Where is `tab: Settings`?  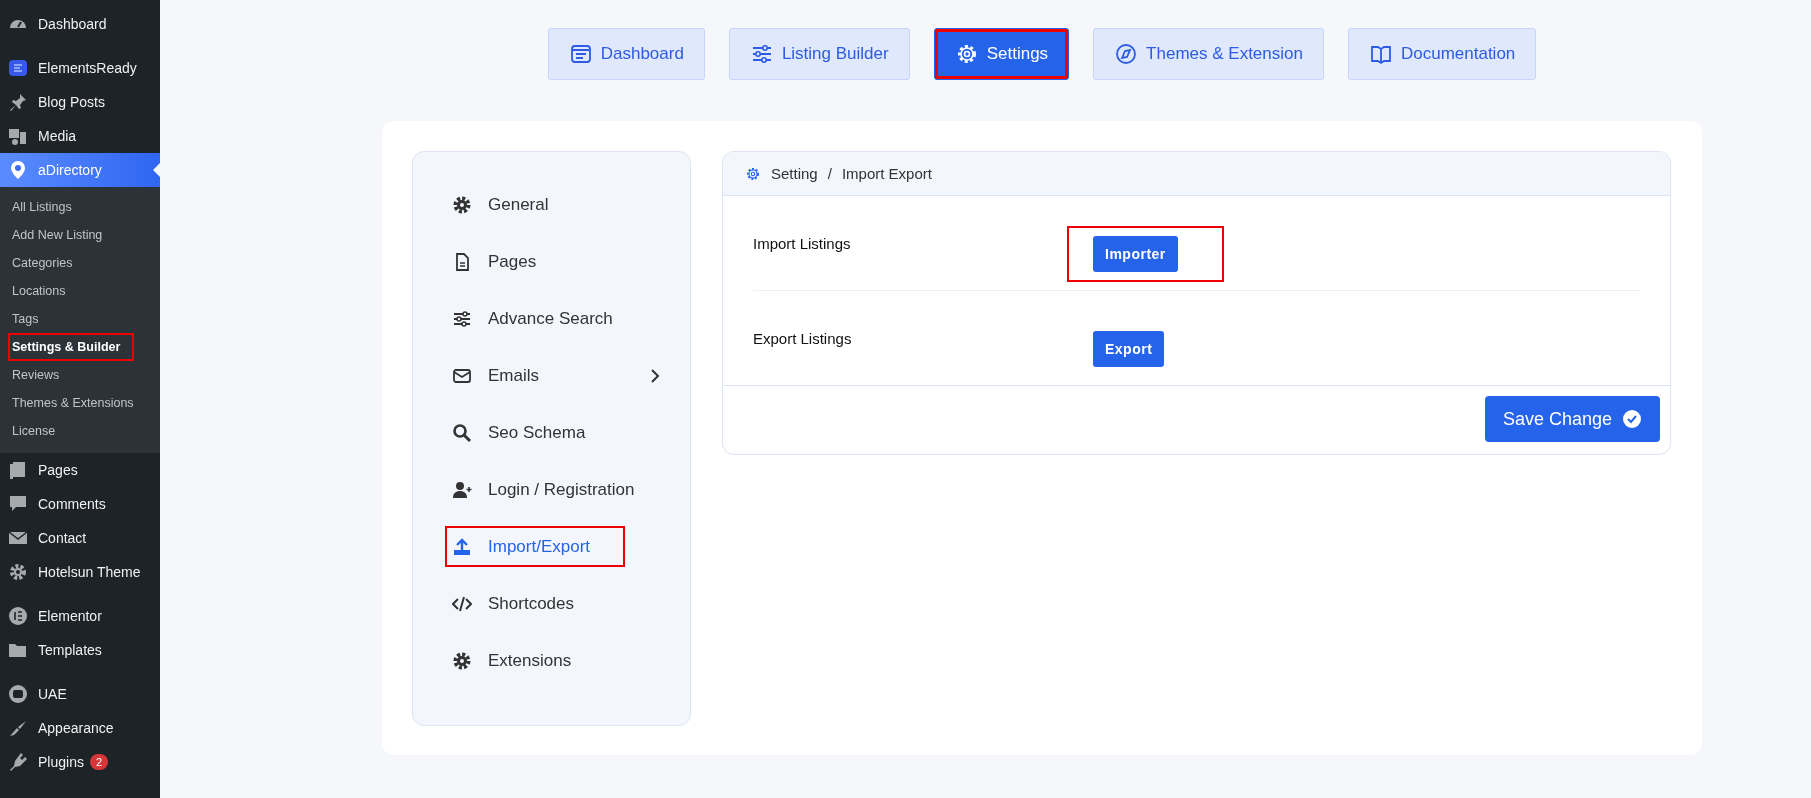
tab: Settings is located at coordinates (1001, 54).